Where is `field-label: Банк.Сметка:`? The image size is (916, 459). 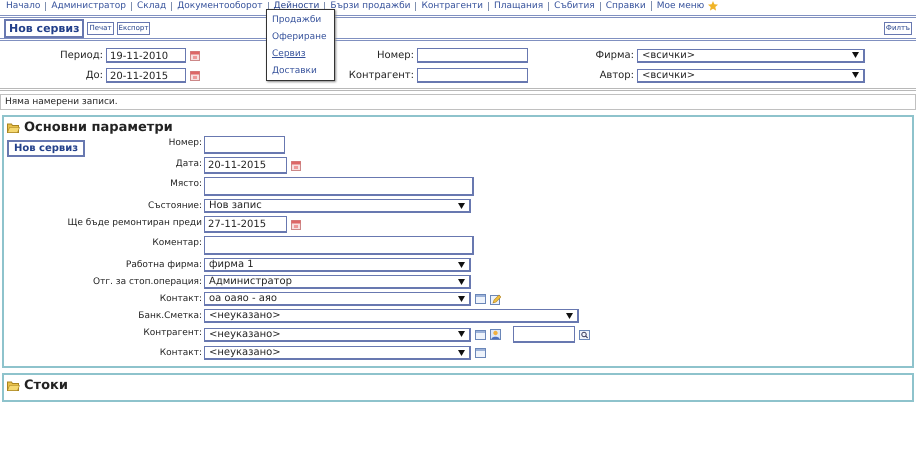
field-label: Банк.Сметка: is located at coordinates (170, 316).